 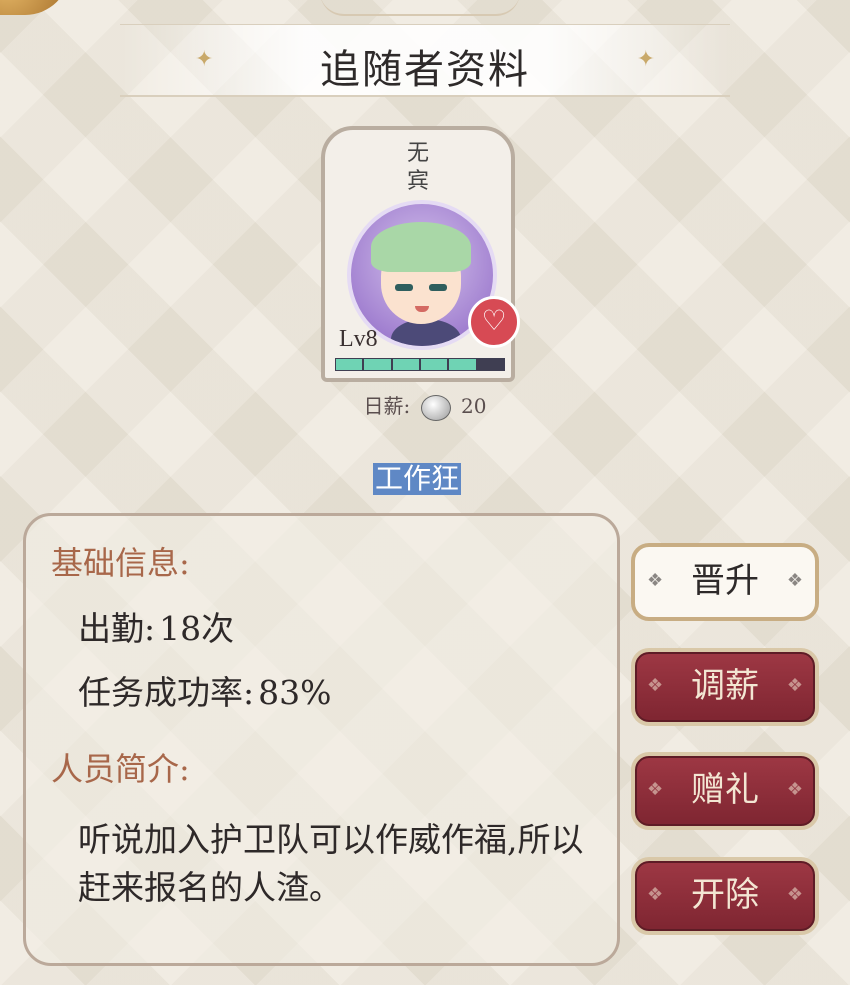 I want to click on daily-salary: 日薪: 20, so click(x=425, y=405).